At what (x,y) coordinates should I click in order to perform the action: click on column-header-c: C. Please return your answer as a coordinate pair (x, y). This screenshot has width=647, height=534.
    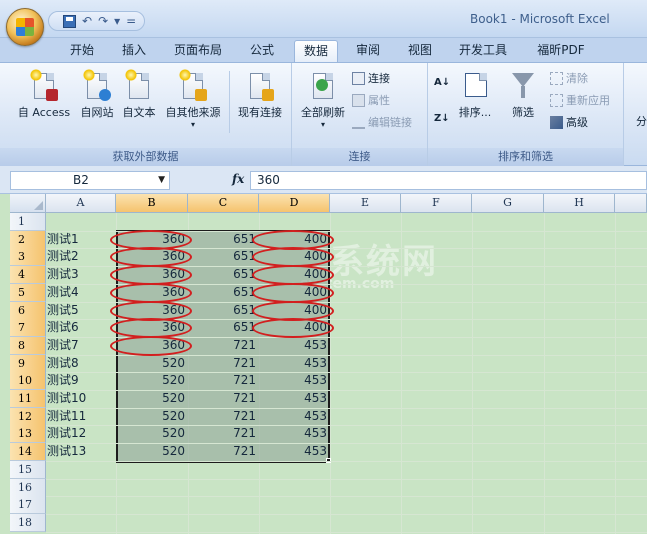
    Looking at the image, I should click on (223, 203).